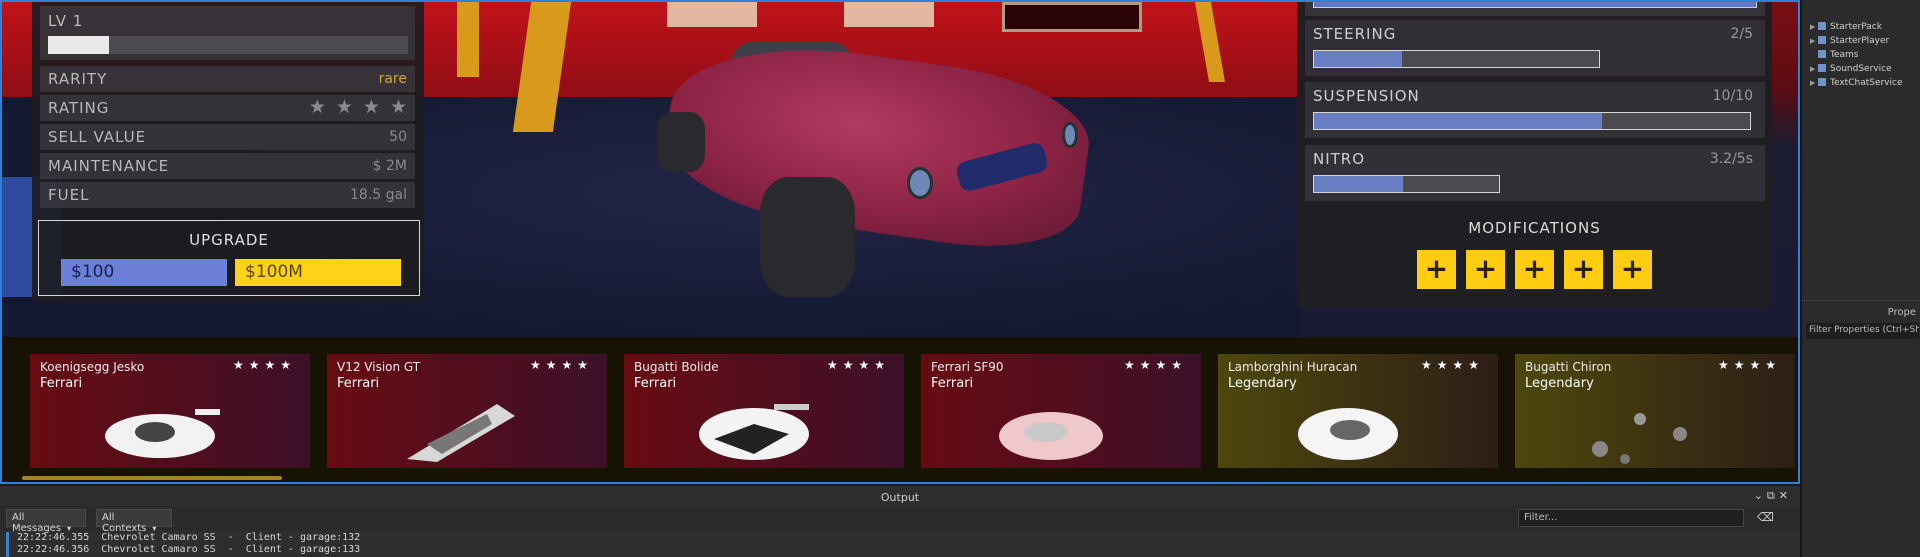  Describe the element at coordinates (109, 166) in the screenshot. I see `stat-label: MAINTENANCE` at that location.